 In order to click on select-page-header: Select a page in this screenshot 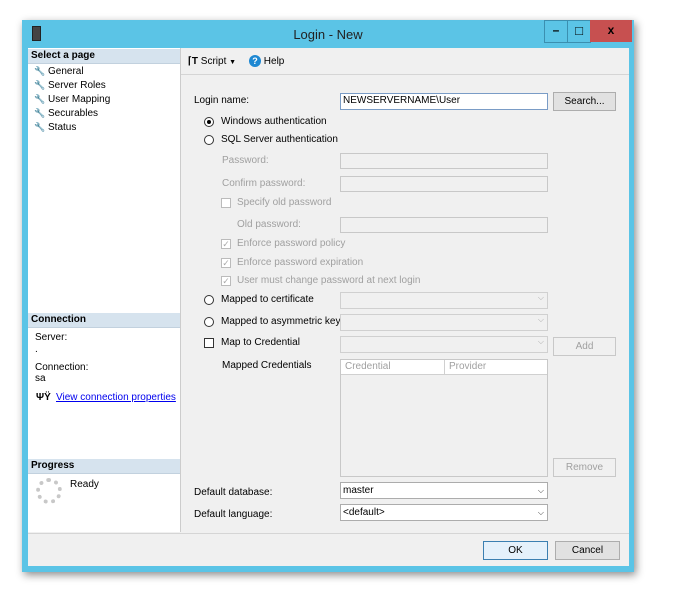, I will do `click(104, 56)`.